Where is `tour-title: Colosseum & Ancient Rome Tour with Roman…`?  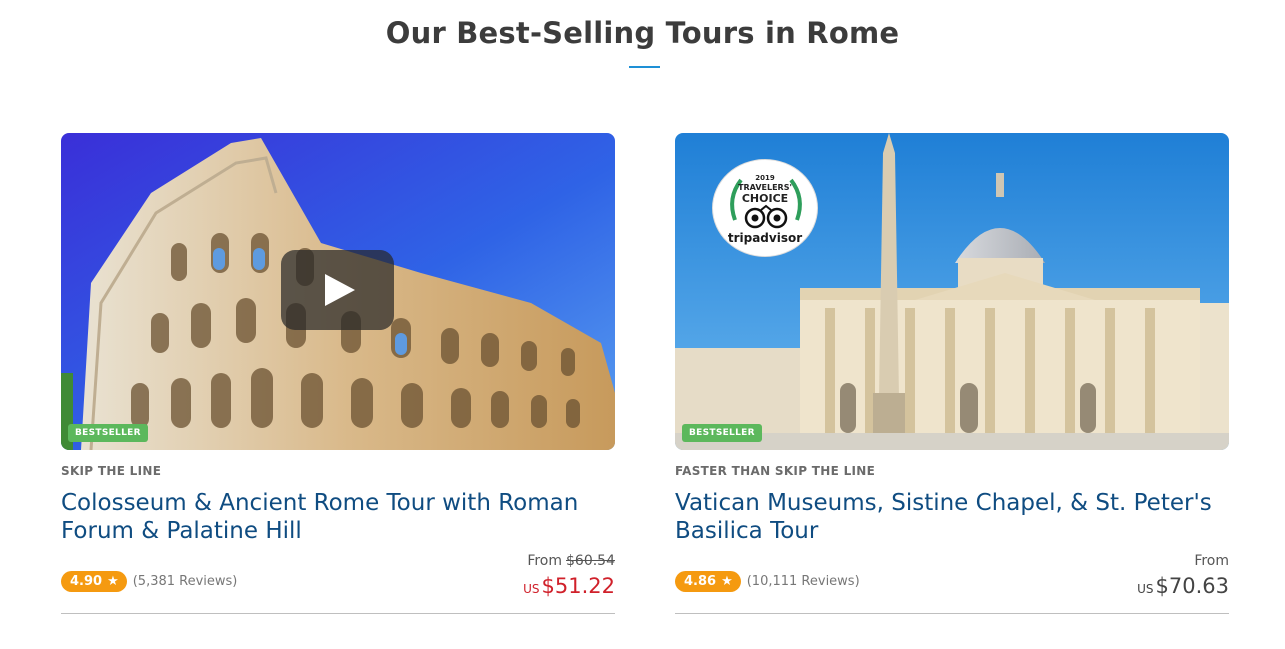 tour-title: Colosseum & Ancient Rome Tour with Roman… is located at coordinates (338, 517).